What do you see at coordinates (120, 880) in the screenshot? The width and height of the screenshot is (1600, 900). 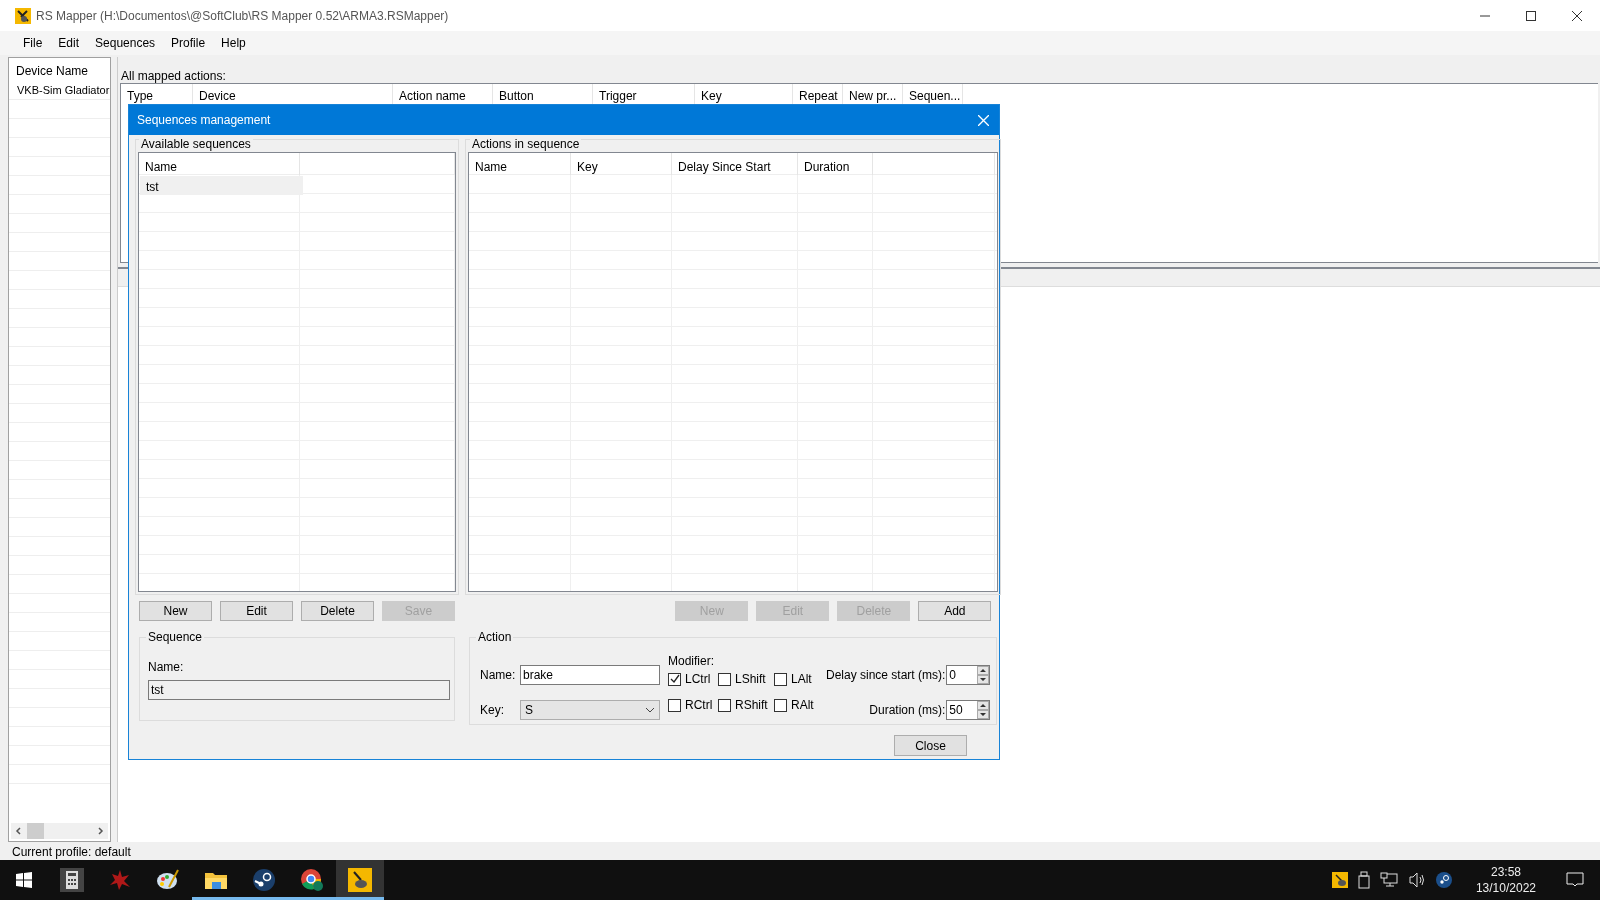 I see `splat-icon` at bounding box center [120, 880].